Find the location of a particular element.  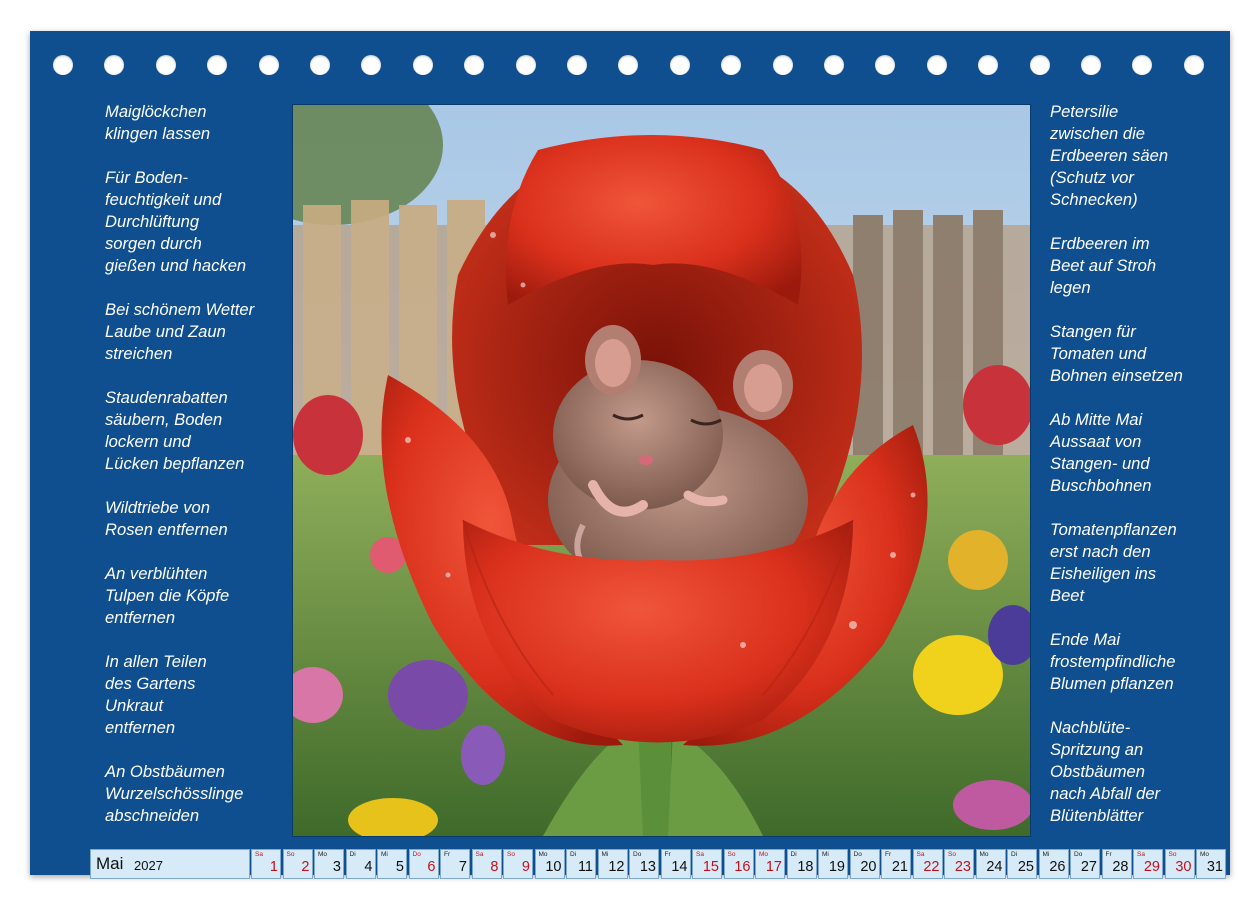

day-cell: Mo 3 is located at coordinates (329, 864).